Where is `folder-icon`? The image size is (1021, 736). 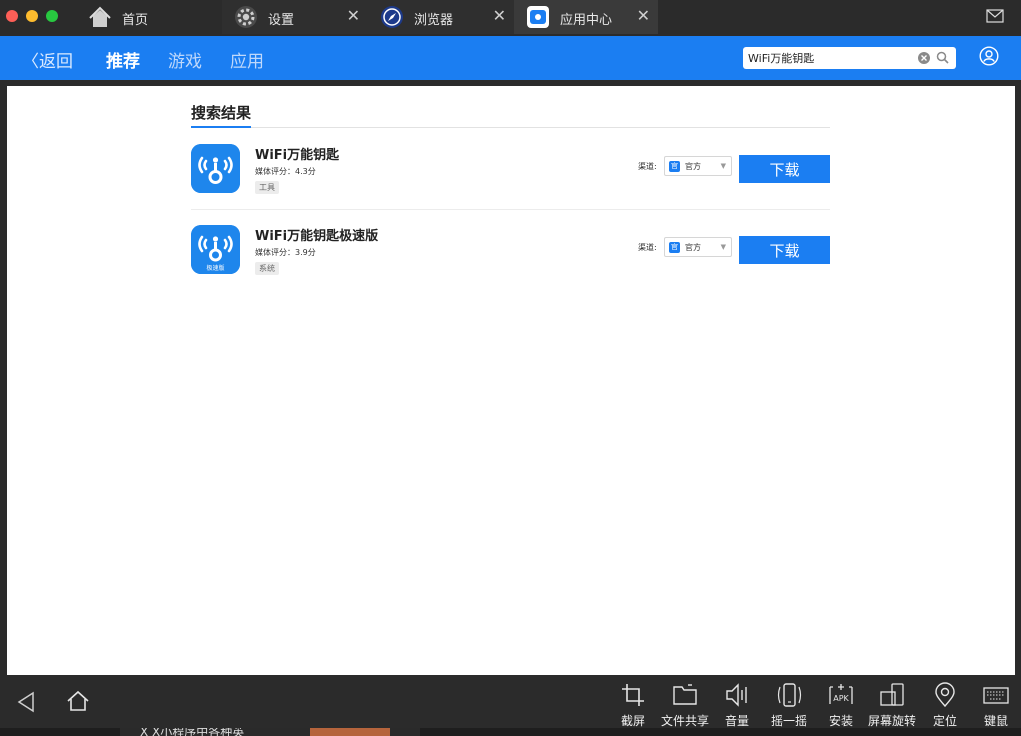
folder-icon is located at coordinates (685, 694).